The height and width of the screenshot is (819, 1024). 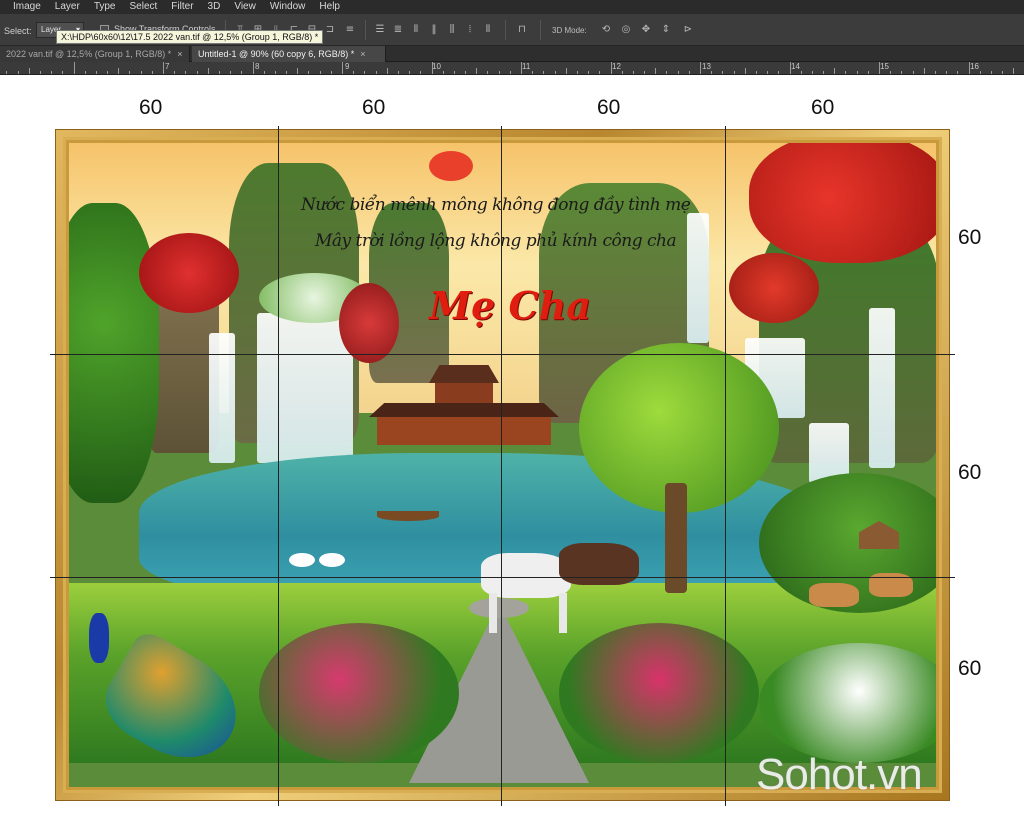 I want to click on distribute-left-icon: ⦀, so click(x=416, y=30).